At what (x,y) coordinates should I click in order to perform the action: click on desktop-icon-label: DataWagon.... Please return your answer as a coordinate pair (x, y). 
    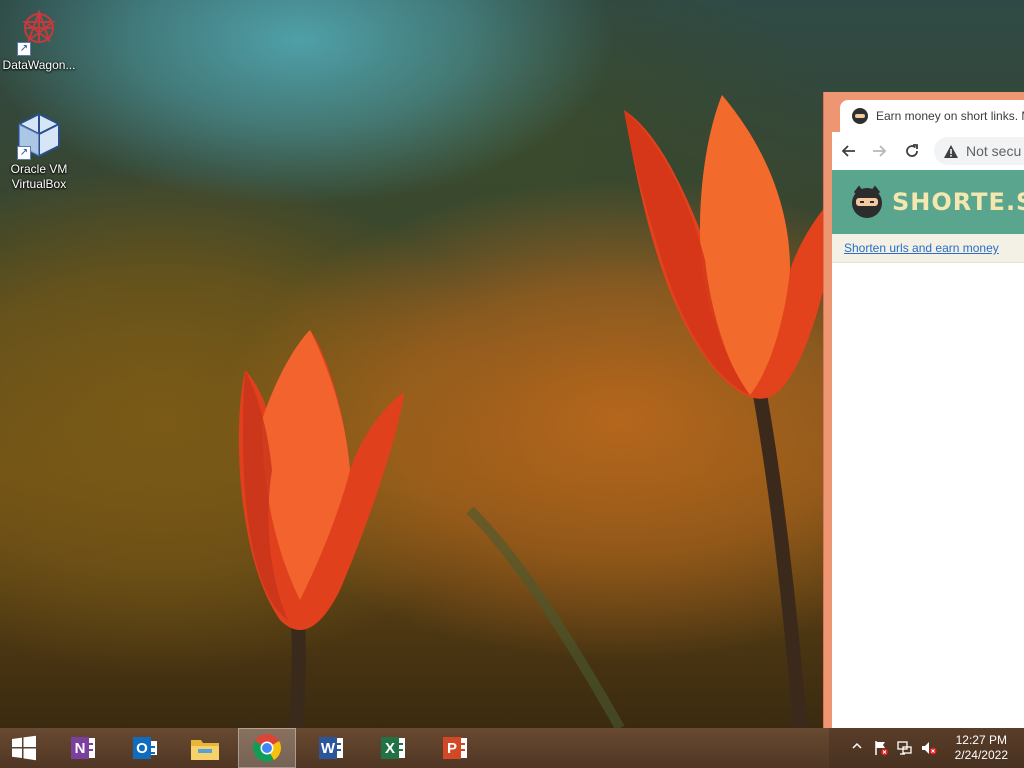
    Looking at the image, I should click on (39, 65).